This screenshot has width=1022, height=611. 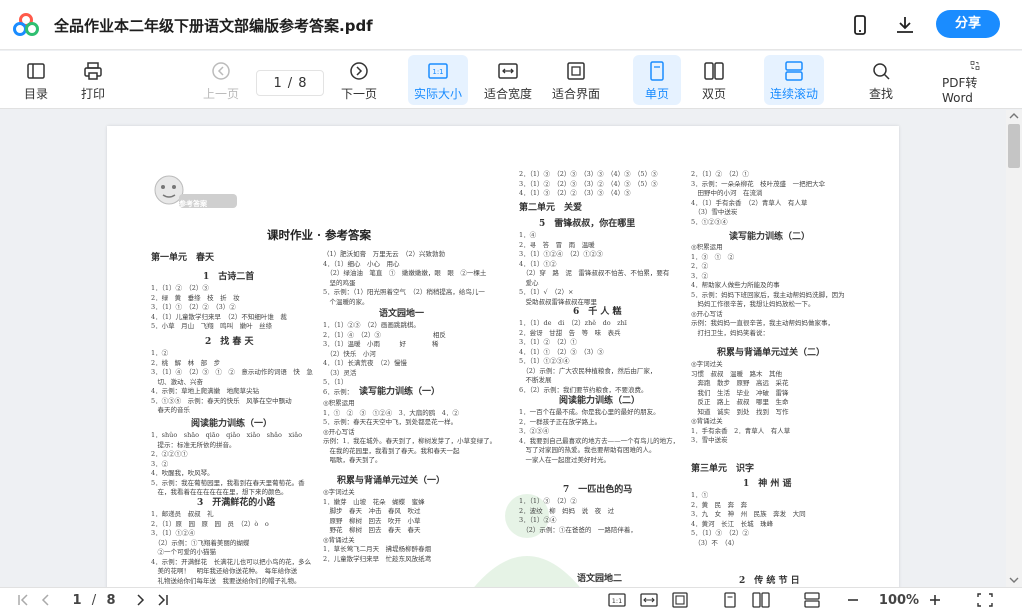 I want to click on single-page-button: 单页, so click(x=657, y=80).